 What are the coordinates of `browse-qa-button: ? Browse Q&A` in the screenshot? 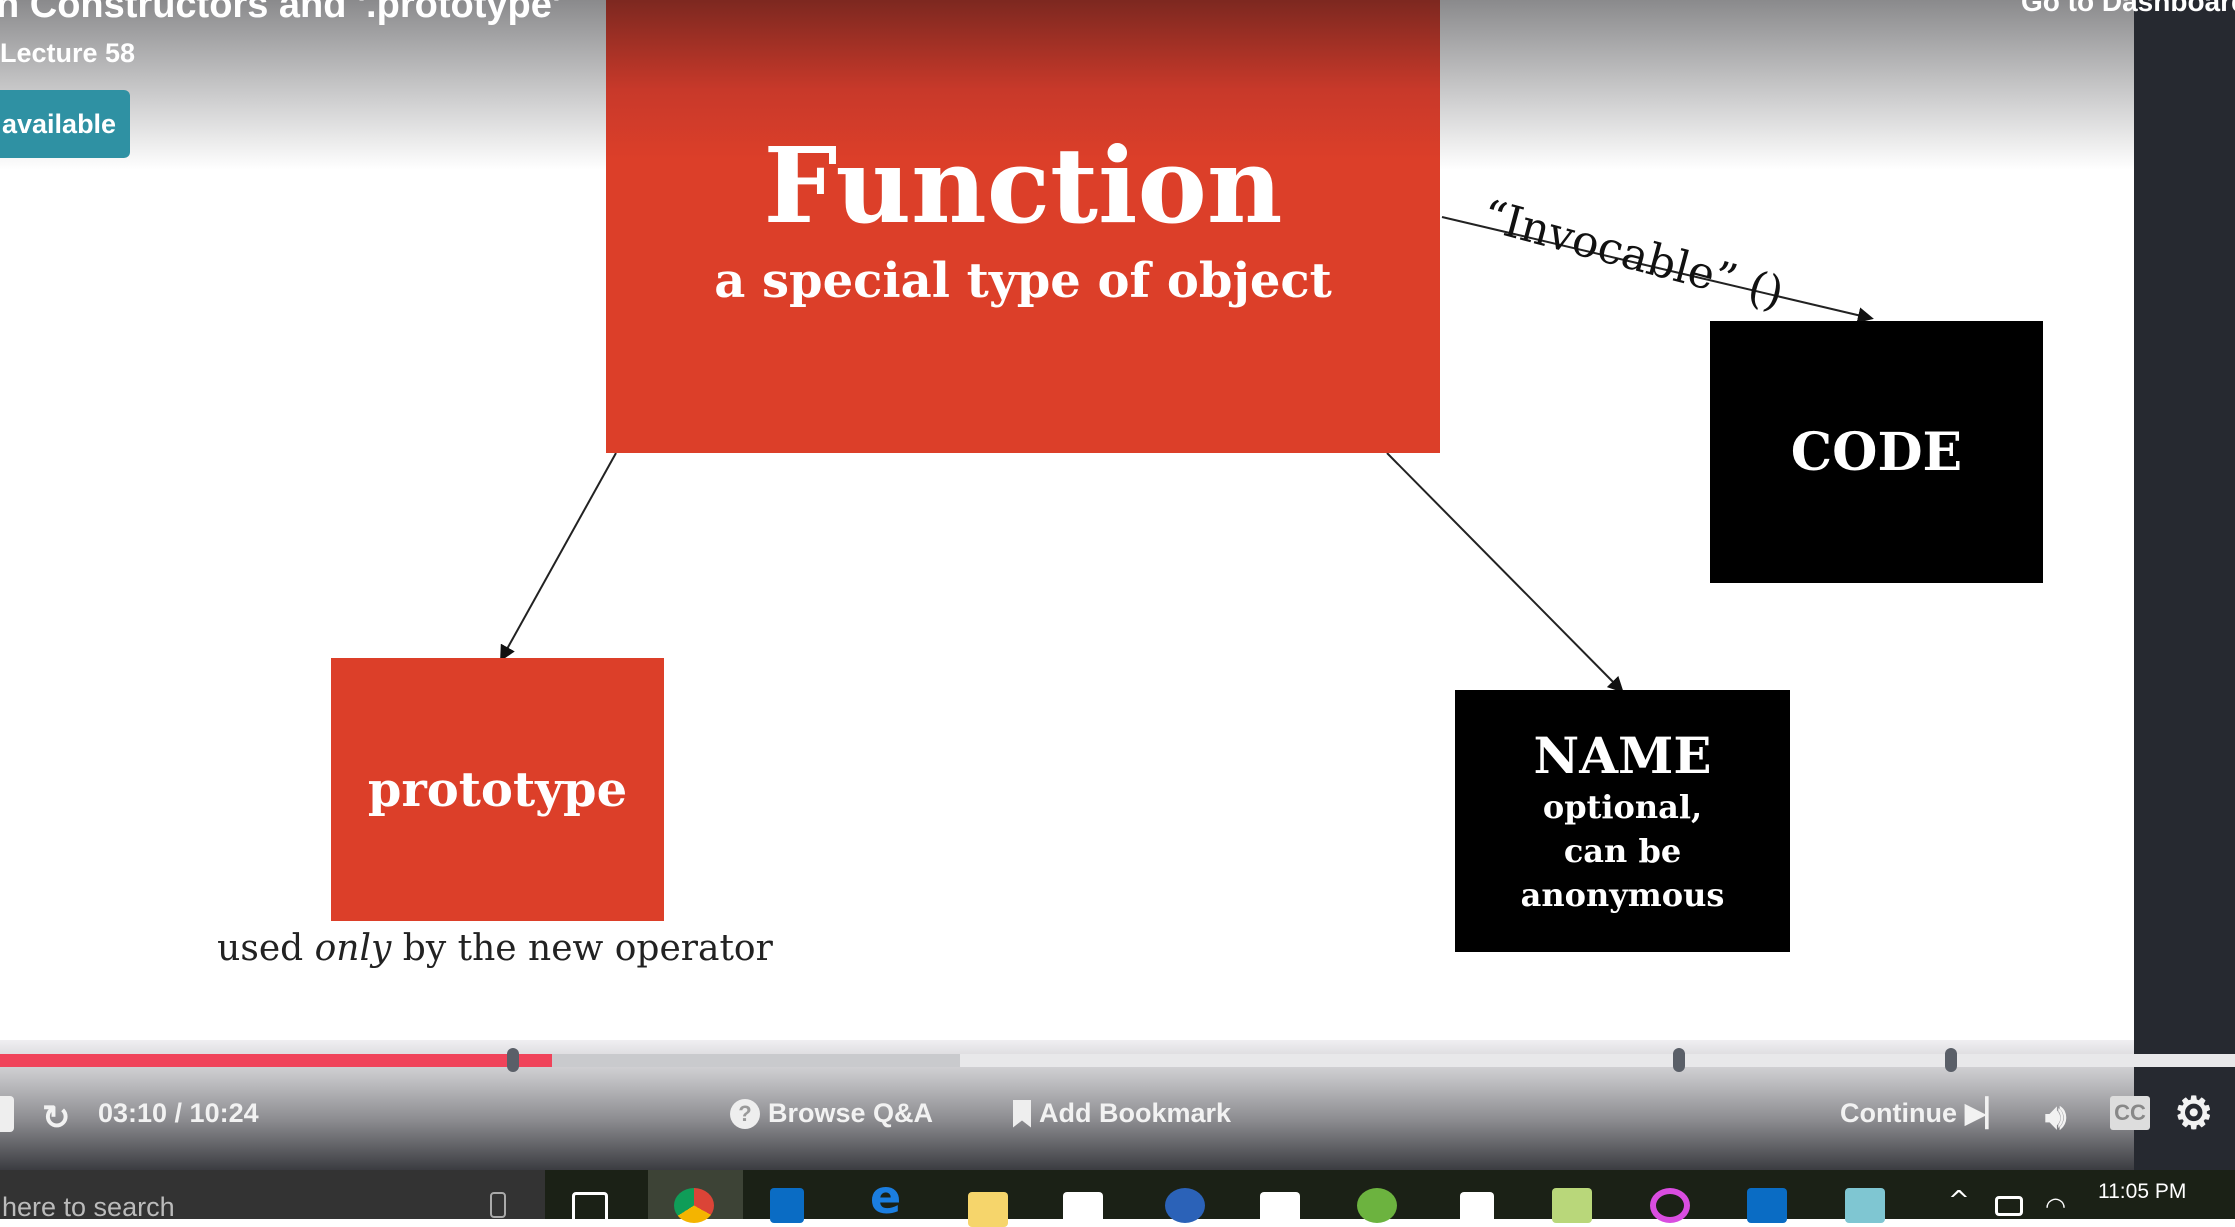 It's located at (831, 1113).